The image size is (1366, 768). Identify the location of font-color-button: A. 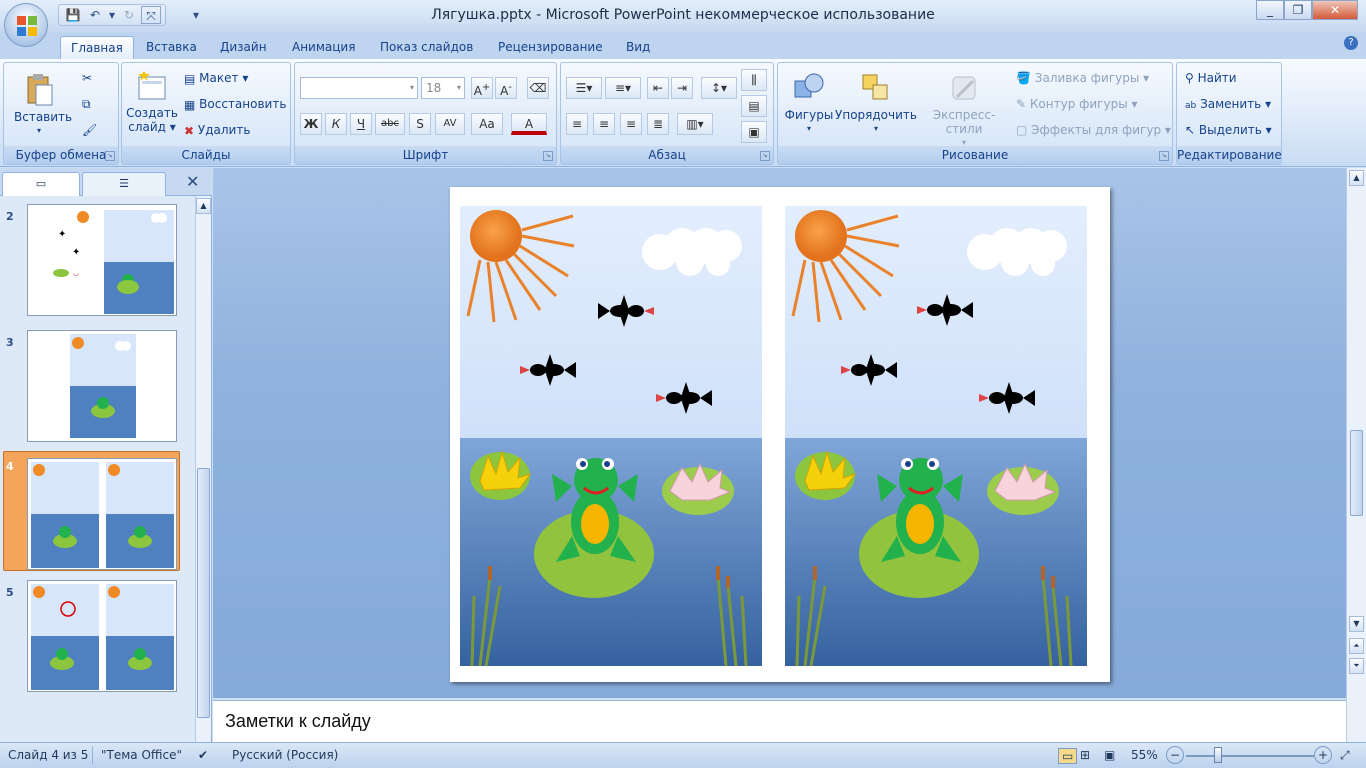
(529, 124).